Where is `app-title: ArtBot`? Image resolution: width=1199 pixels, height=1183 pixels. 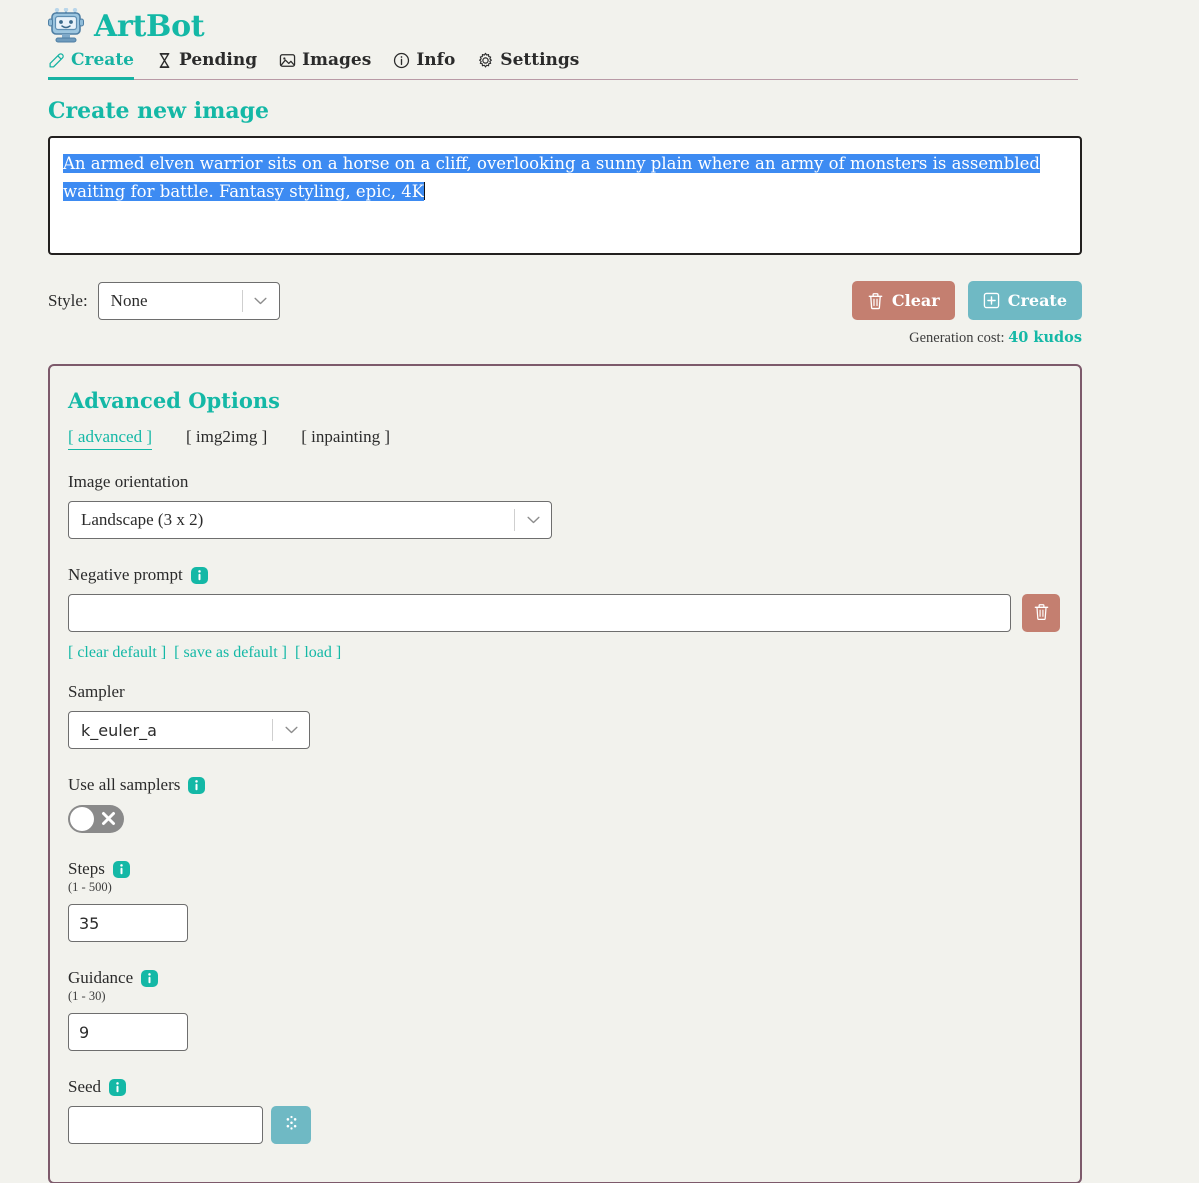 app-title: ArtBot is located at coordinates (149, 26).